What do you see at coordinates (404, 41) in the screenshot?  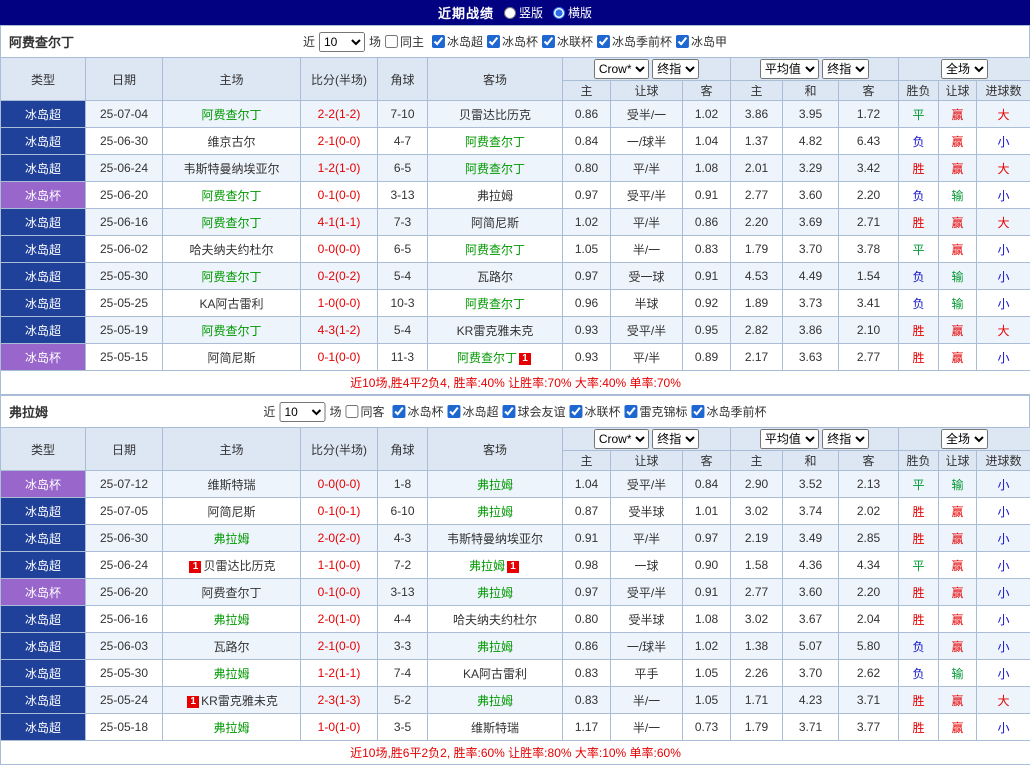 I see `same-venue-filter: 同主` at bounding box center [404, 41].